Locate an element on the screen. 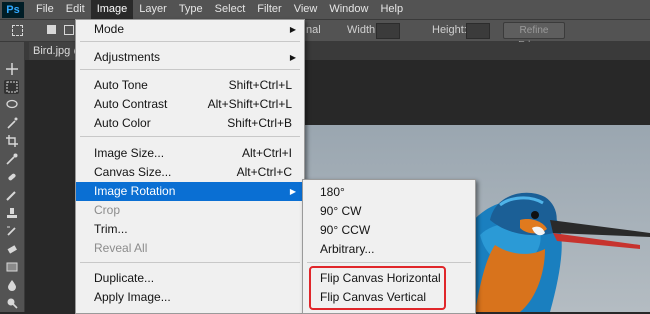 The image size is (650, 314). menu-item-label: Reveal All is located at coordinates (121, 248).